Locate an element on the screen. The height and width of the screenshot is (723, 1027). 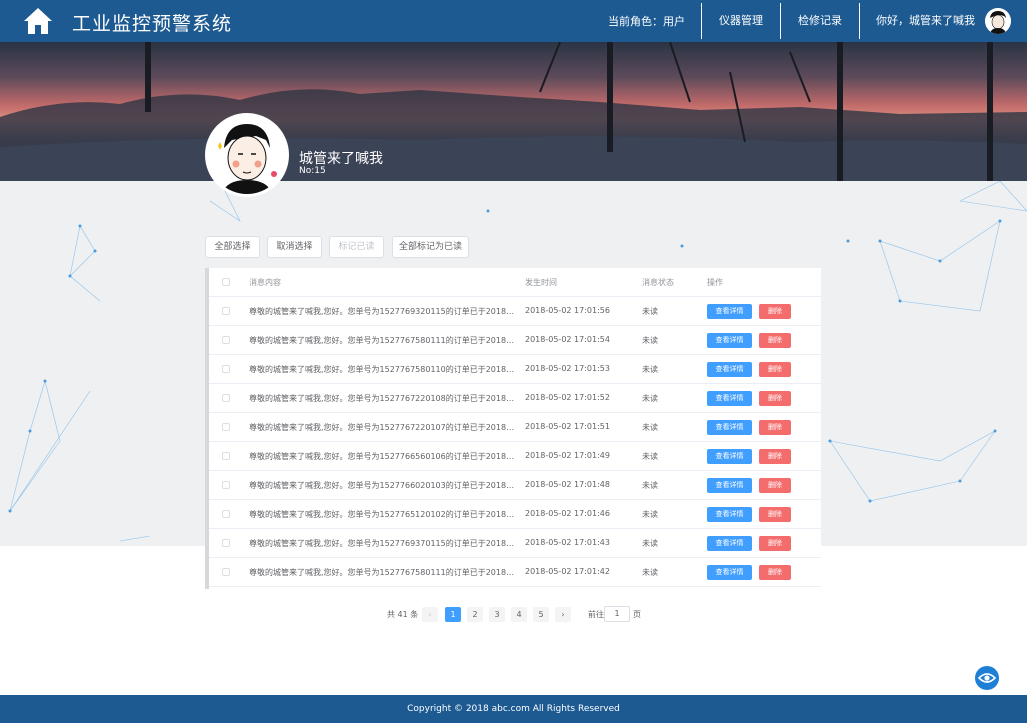
message-time: 2018-05-02 17:01:54 is located at coordinates (567, 339).